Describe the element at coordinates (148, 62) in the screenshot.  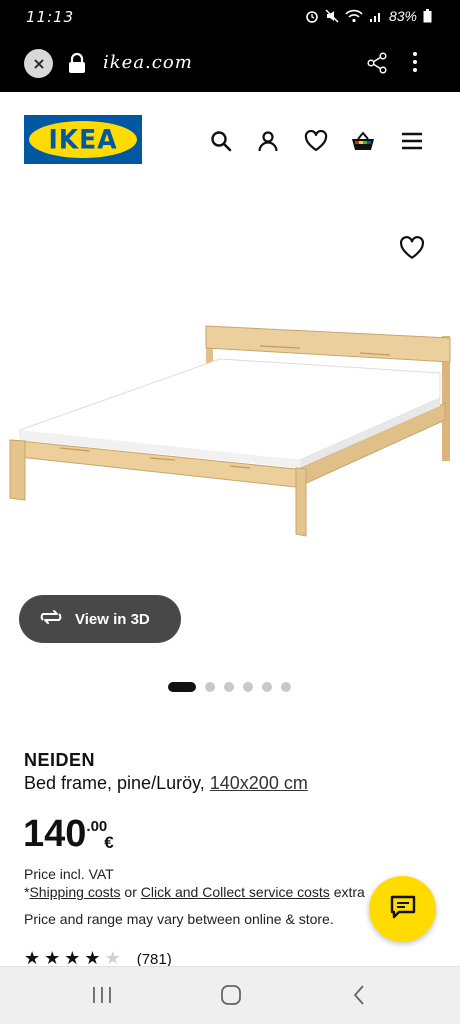
I see `url-field: ikea.com` at that location.